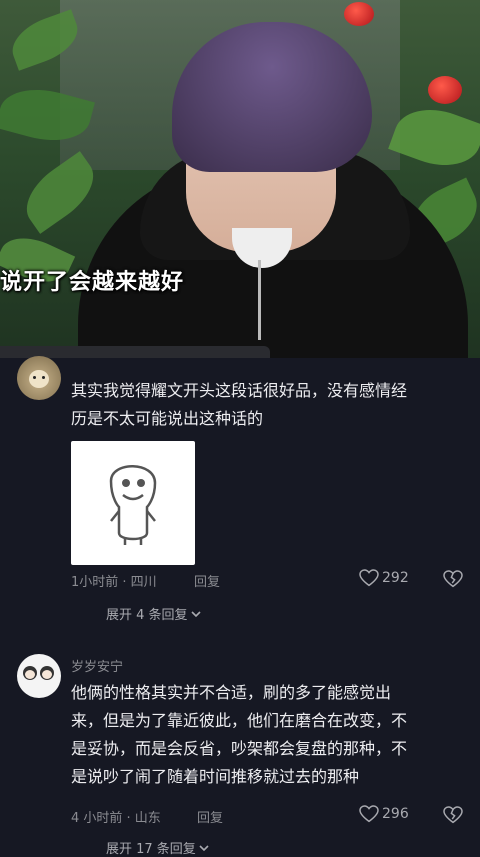 This screenshot has width=480, height=857. I want to click on foliage, so click(434, 137).